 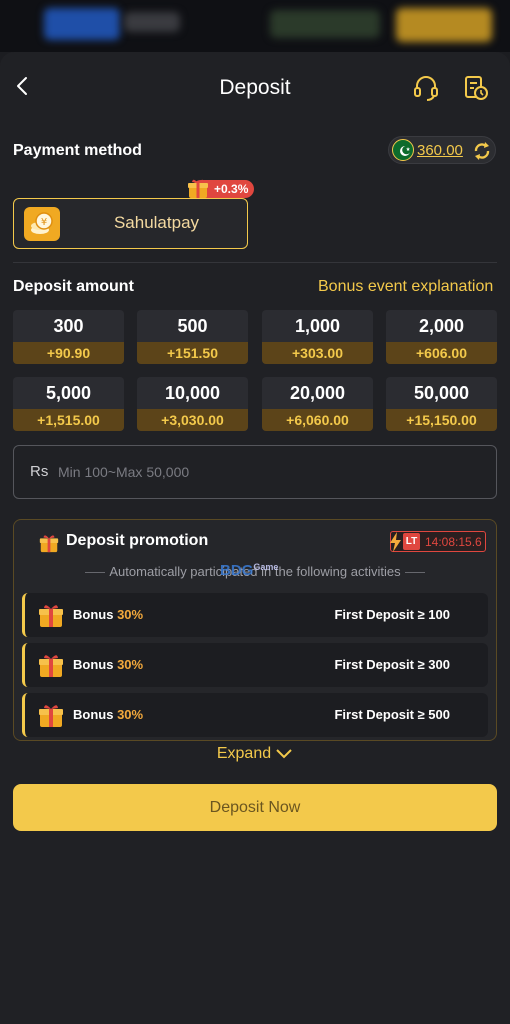 What do you see at coordinates (68, 353) in the screenshot?
I see `amount-bonus: +90.90` at bounding box center [68, 353].